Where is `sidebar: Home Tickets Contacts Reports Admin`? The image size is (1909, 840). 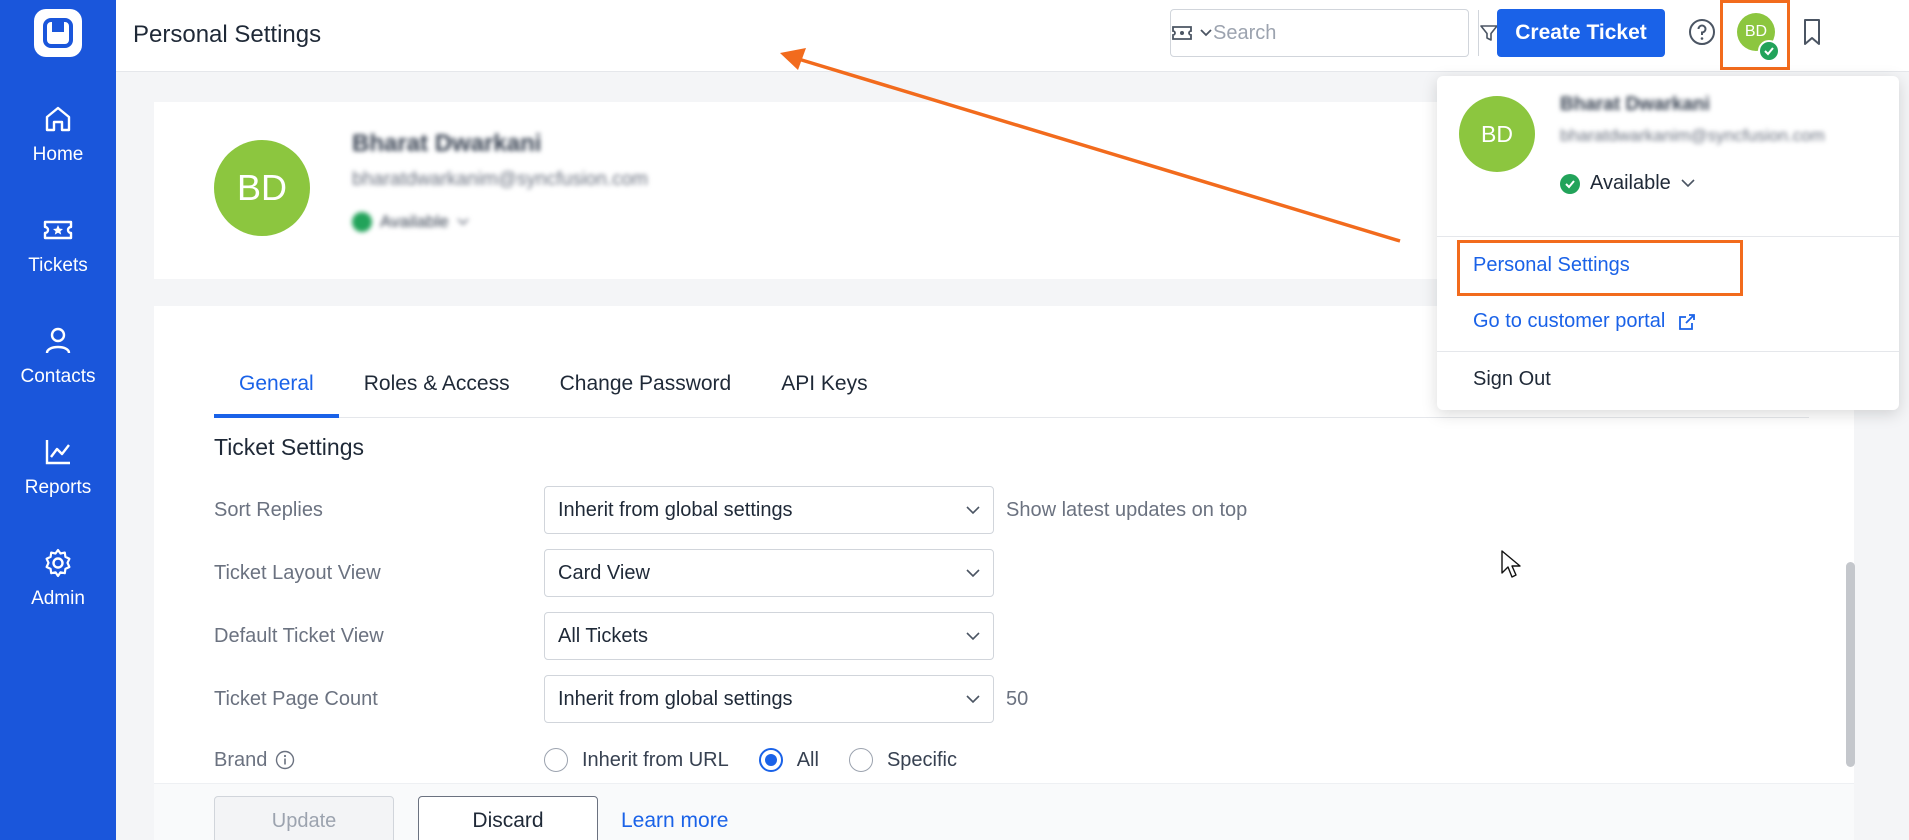 sidebar: Home Tickets Contacts Reports Admin is located at coordinates (58, 420).